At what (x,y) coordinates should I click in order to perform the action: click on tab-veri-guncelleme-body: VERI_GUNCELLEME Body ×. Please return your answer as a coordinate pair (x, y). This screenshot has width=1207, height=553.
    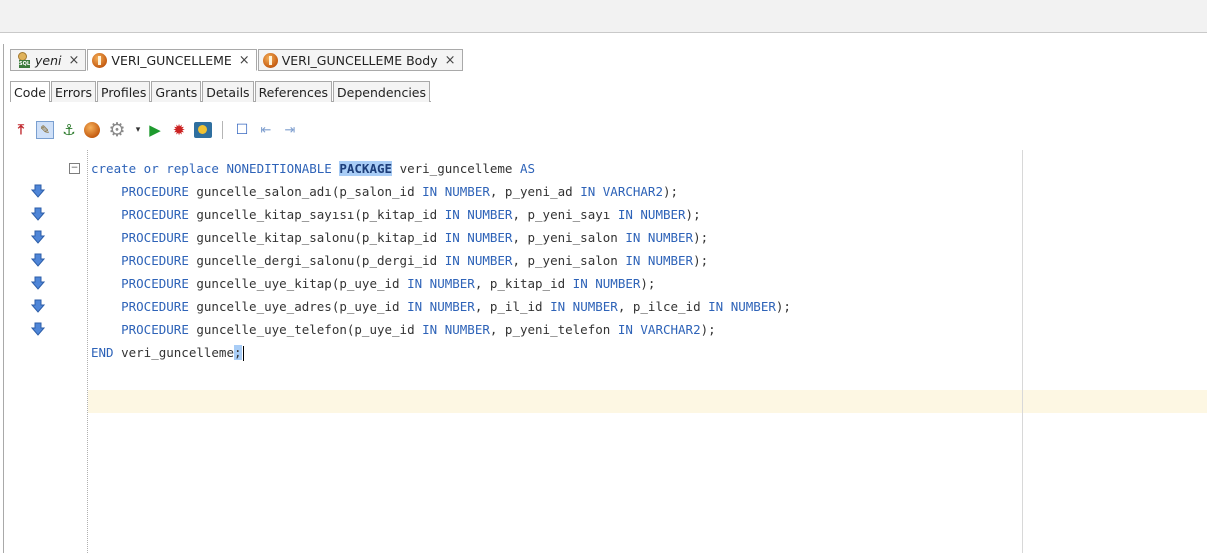
    Looking at the image, I should click on (360, 60).